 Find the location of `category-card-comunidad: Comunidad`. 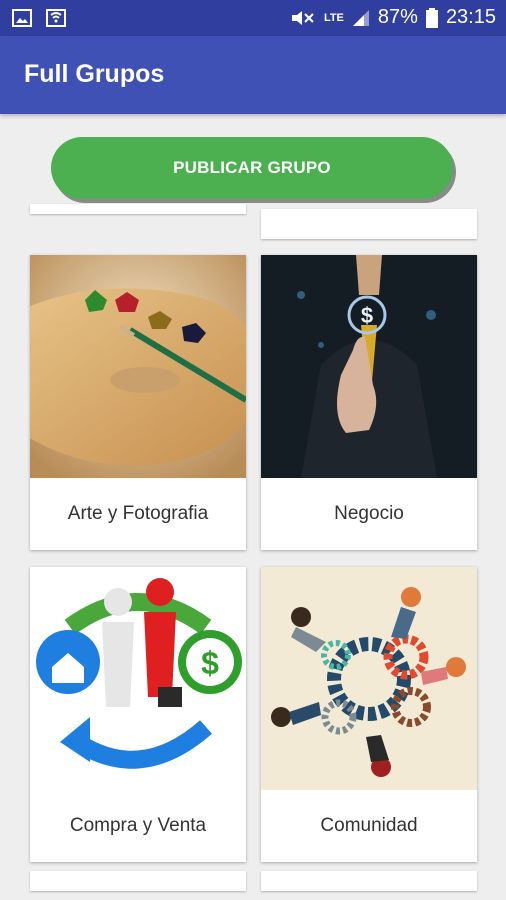

category-card-comunidad: Comunidad is located at coordinates (369, 714).